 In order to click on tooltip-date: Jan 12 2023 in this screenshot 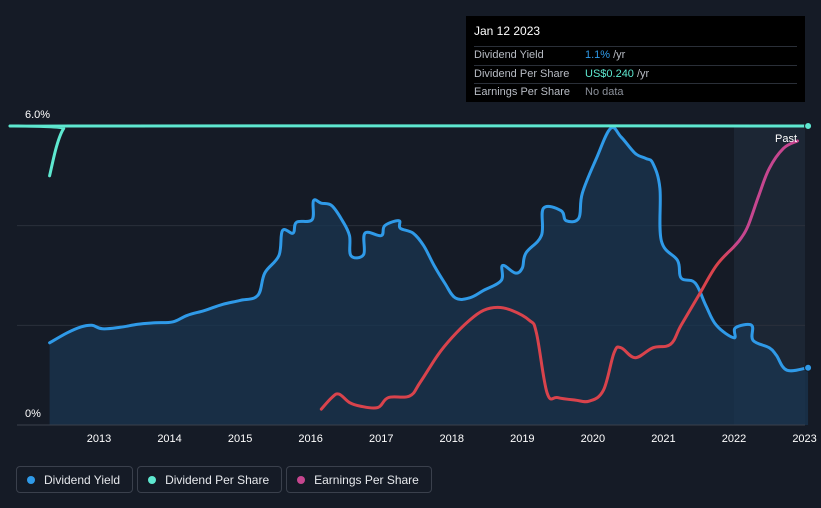, I will do `click(507, 31)`.